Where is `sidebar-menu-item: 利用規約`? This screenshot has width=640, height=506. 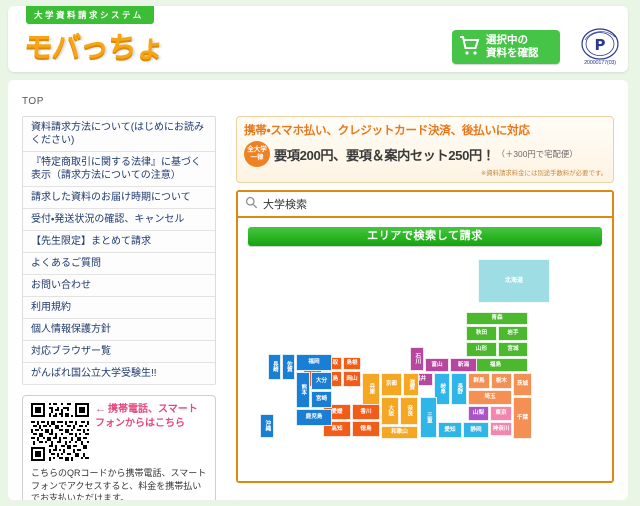
sidebar-menu-item: 利用規約 is located at coordinates (119, 308).